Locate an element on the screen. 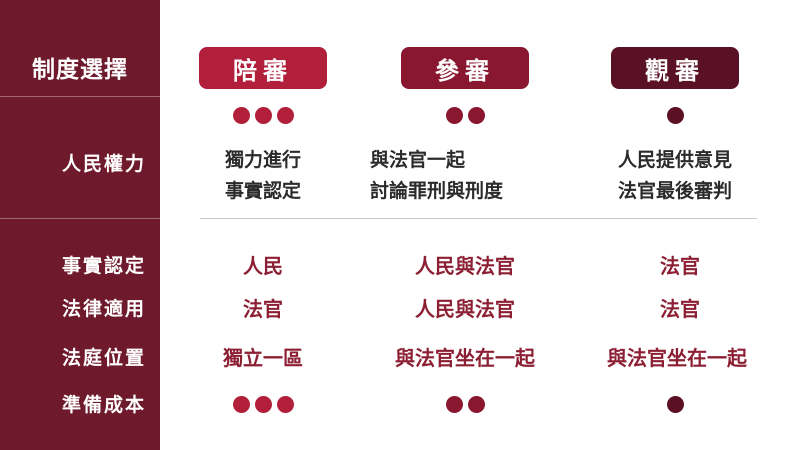  power-desc-observer: 人民提供意見 法官最後審判 is located at coordinates (675, 176).